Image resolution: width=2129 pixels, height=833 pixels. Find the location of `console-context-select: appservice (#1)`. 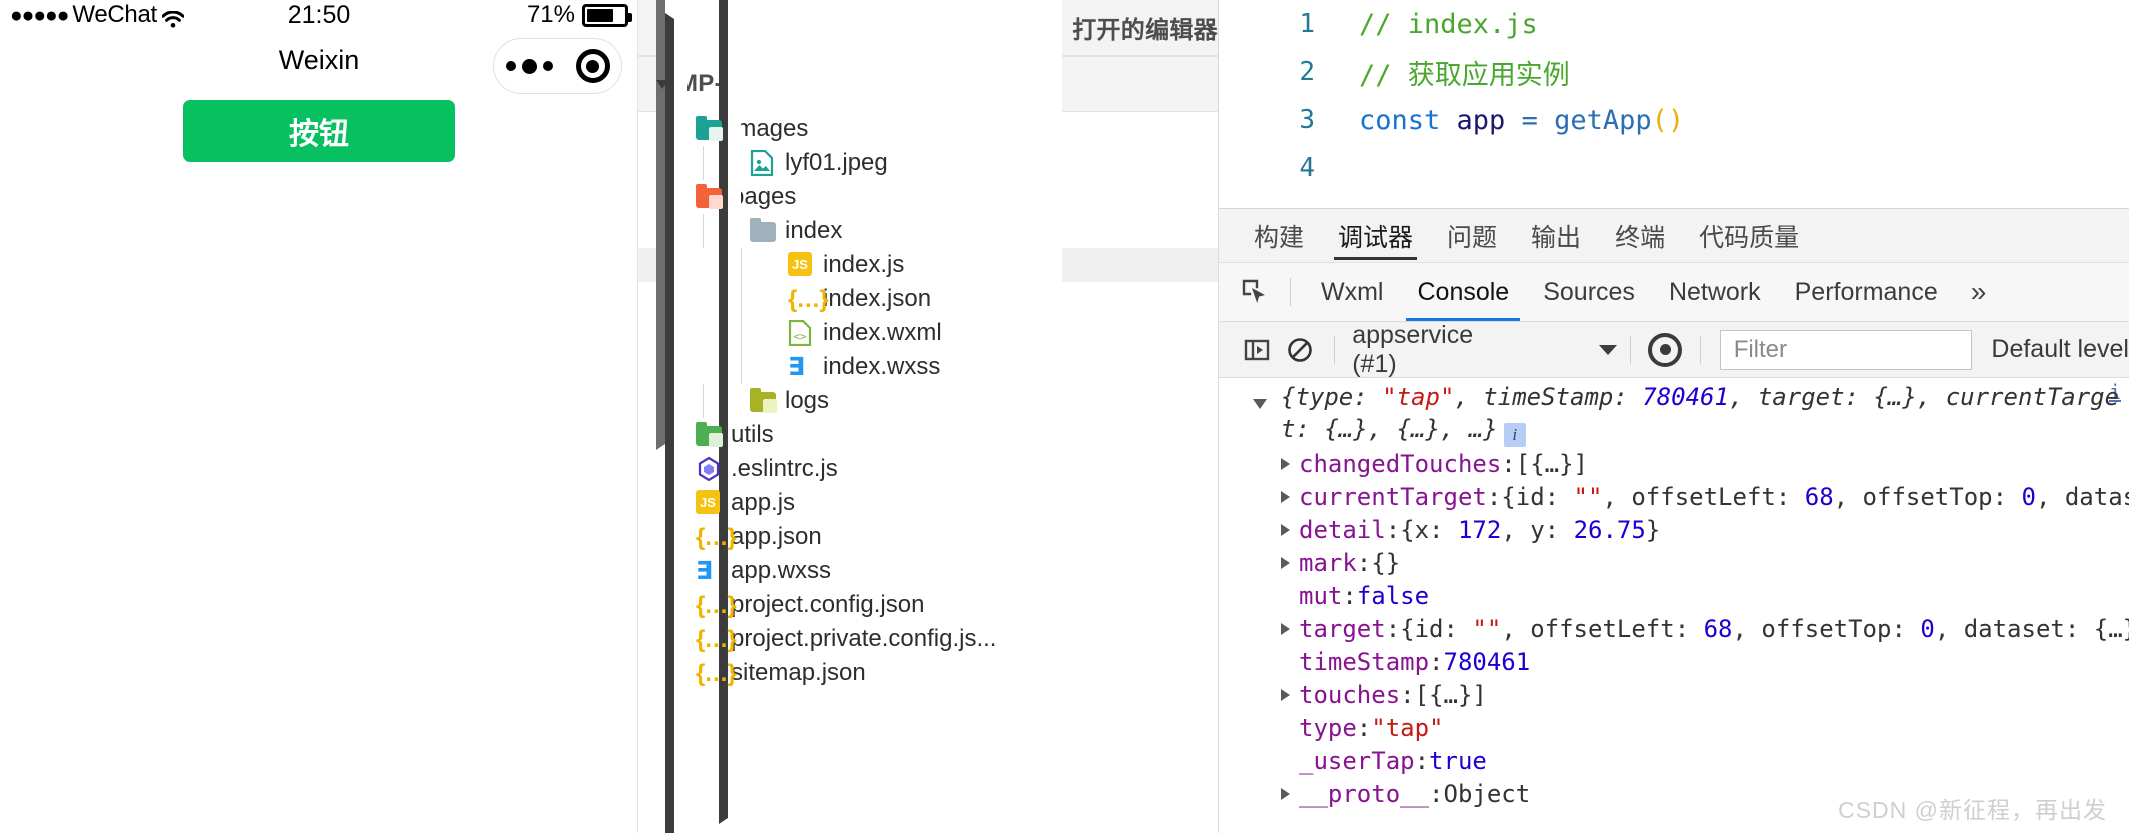

console-context-select: appservice (#1) is located at coordinates (1482, 350).